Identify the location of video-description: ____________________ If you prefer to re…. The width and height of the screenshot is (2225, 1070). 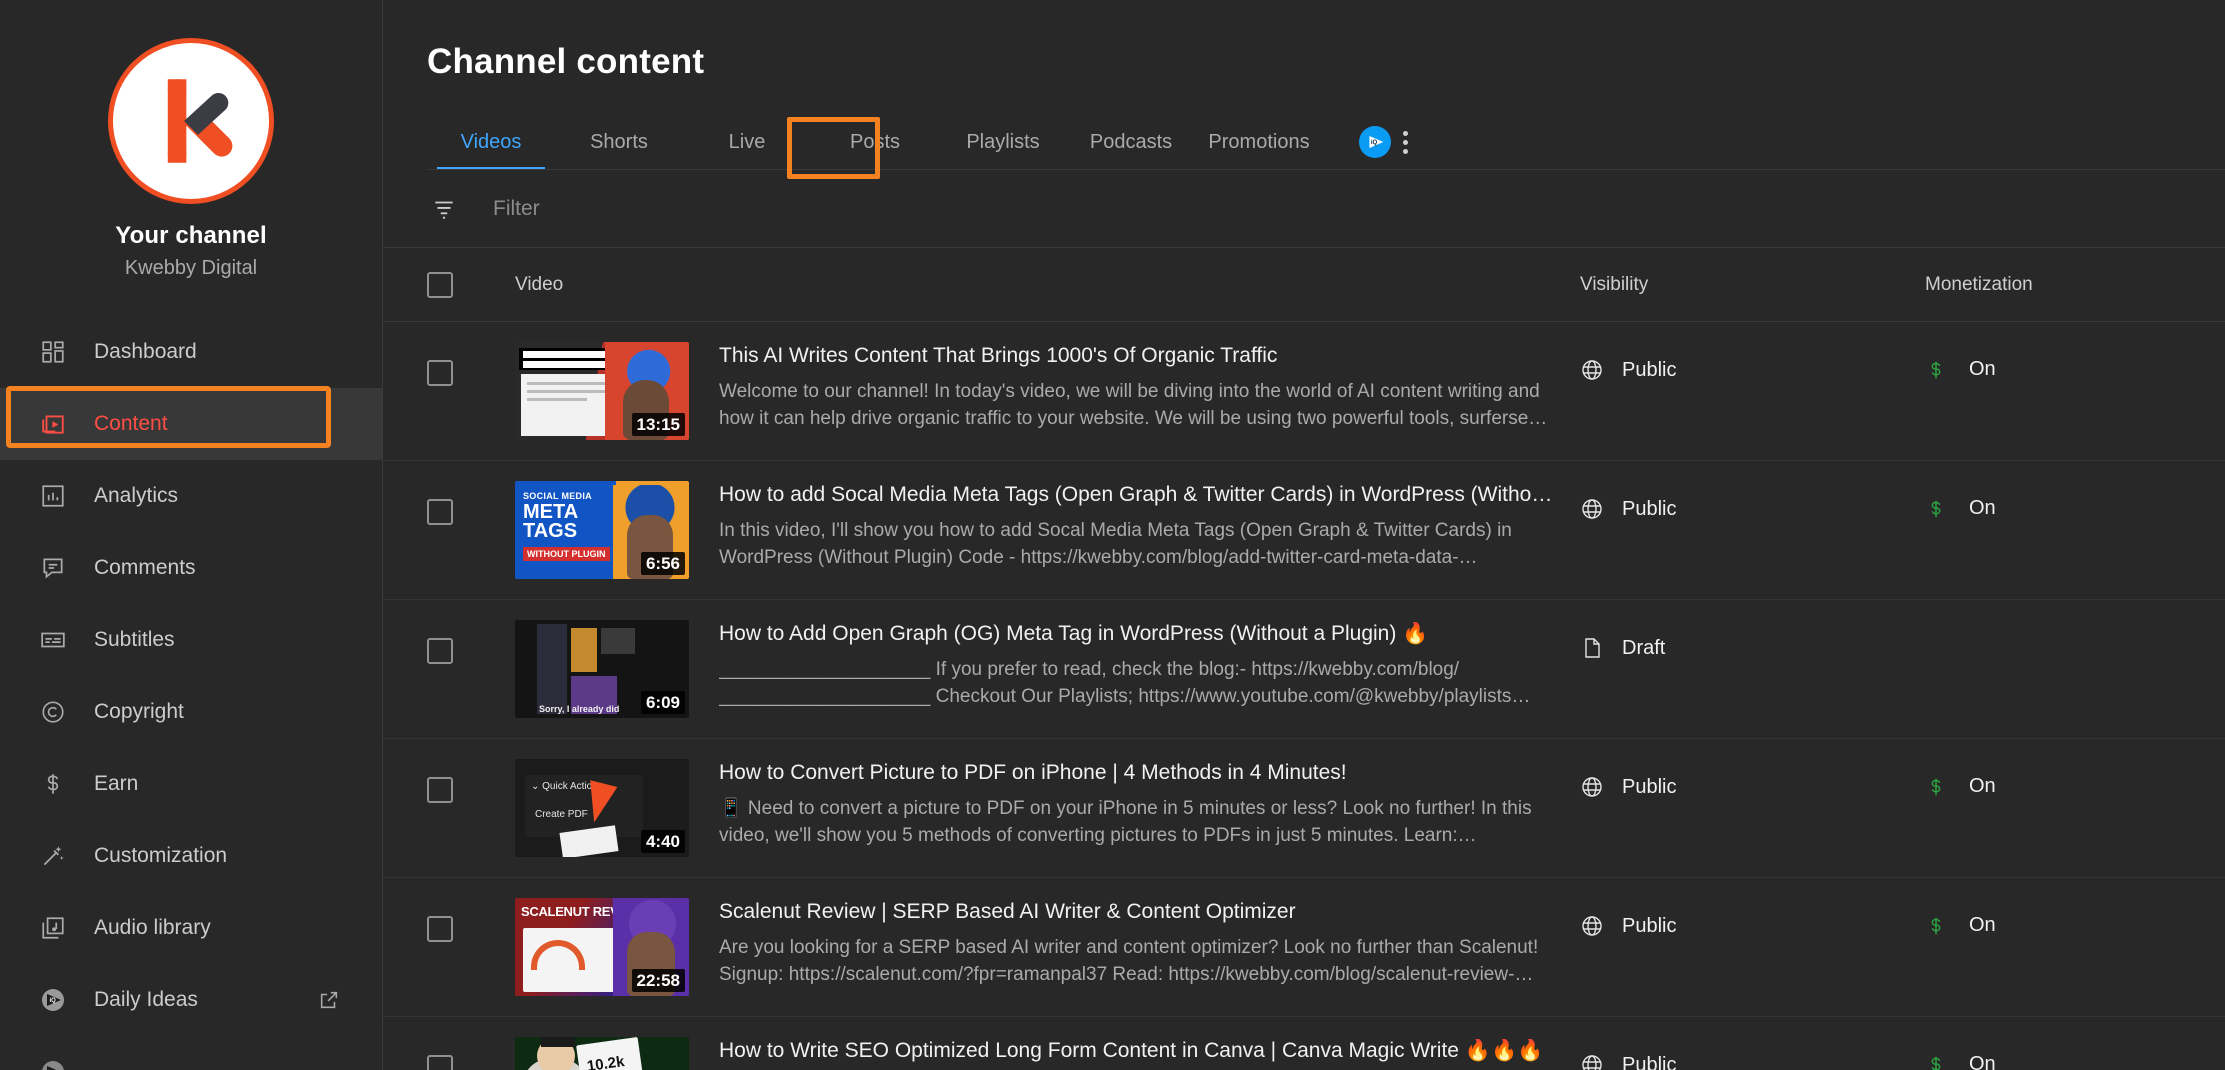
(1125, 683).